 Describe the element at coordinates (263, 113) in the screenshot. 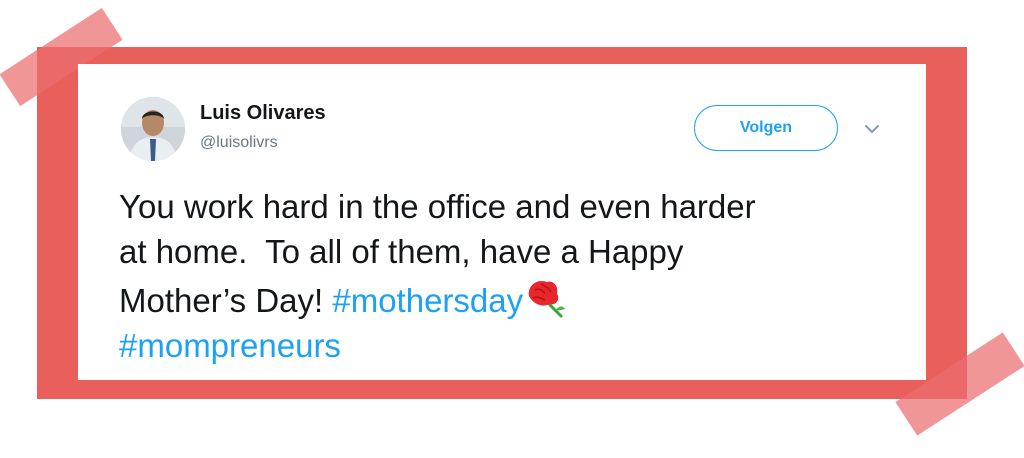

I see `author-name: Luis Olivares` at that location.